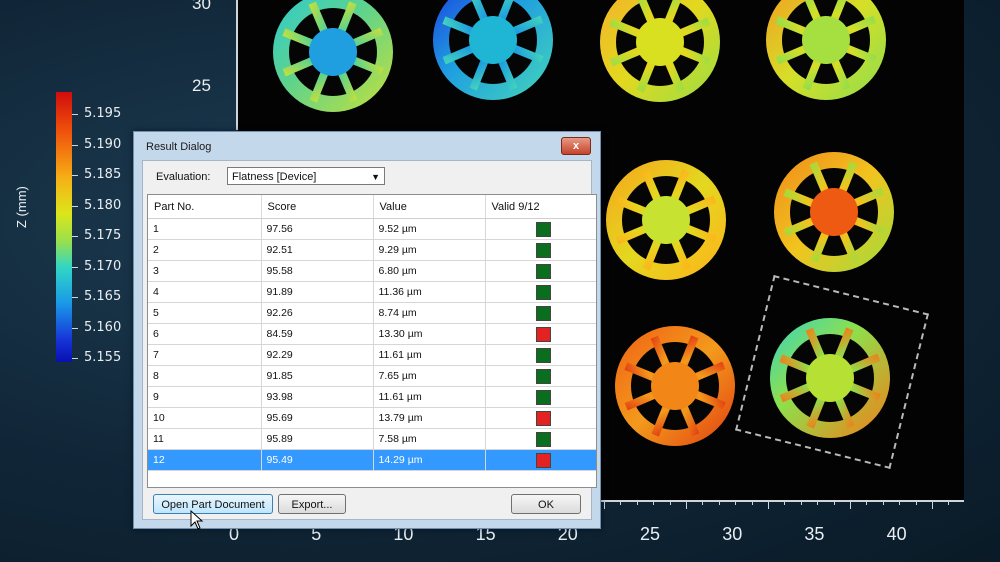 Image resolution: width=1000 pixels, height=562 pixels. I want to click on table-row: 12 95.49 14.29 µm, so click(372, 460).